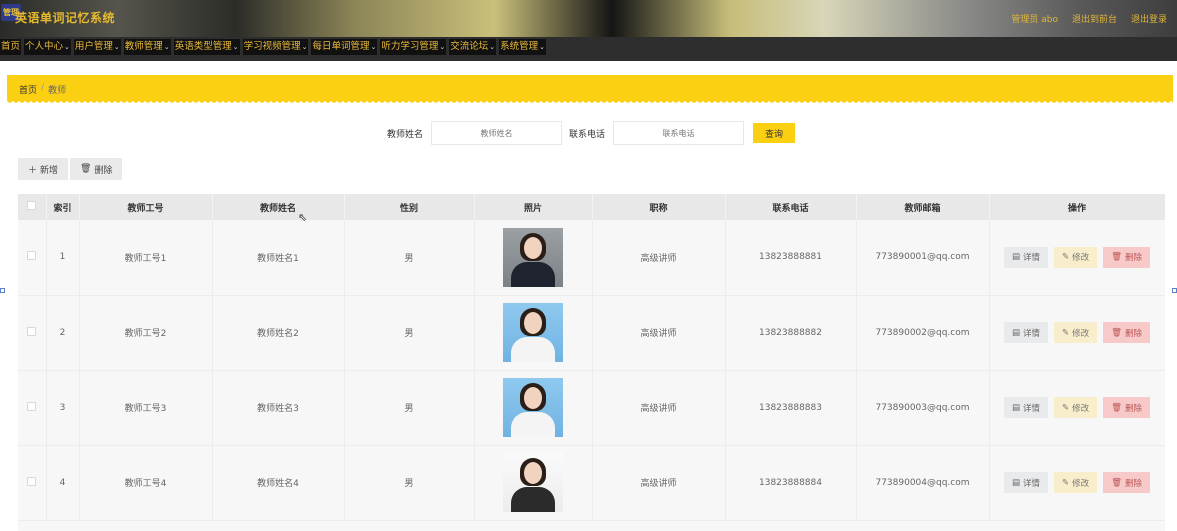 The height and width of the screenshot is (531, 1177). I want to click on job-no-cell: 教师工号2, so click(146, 333).